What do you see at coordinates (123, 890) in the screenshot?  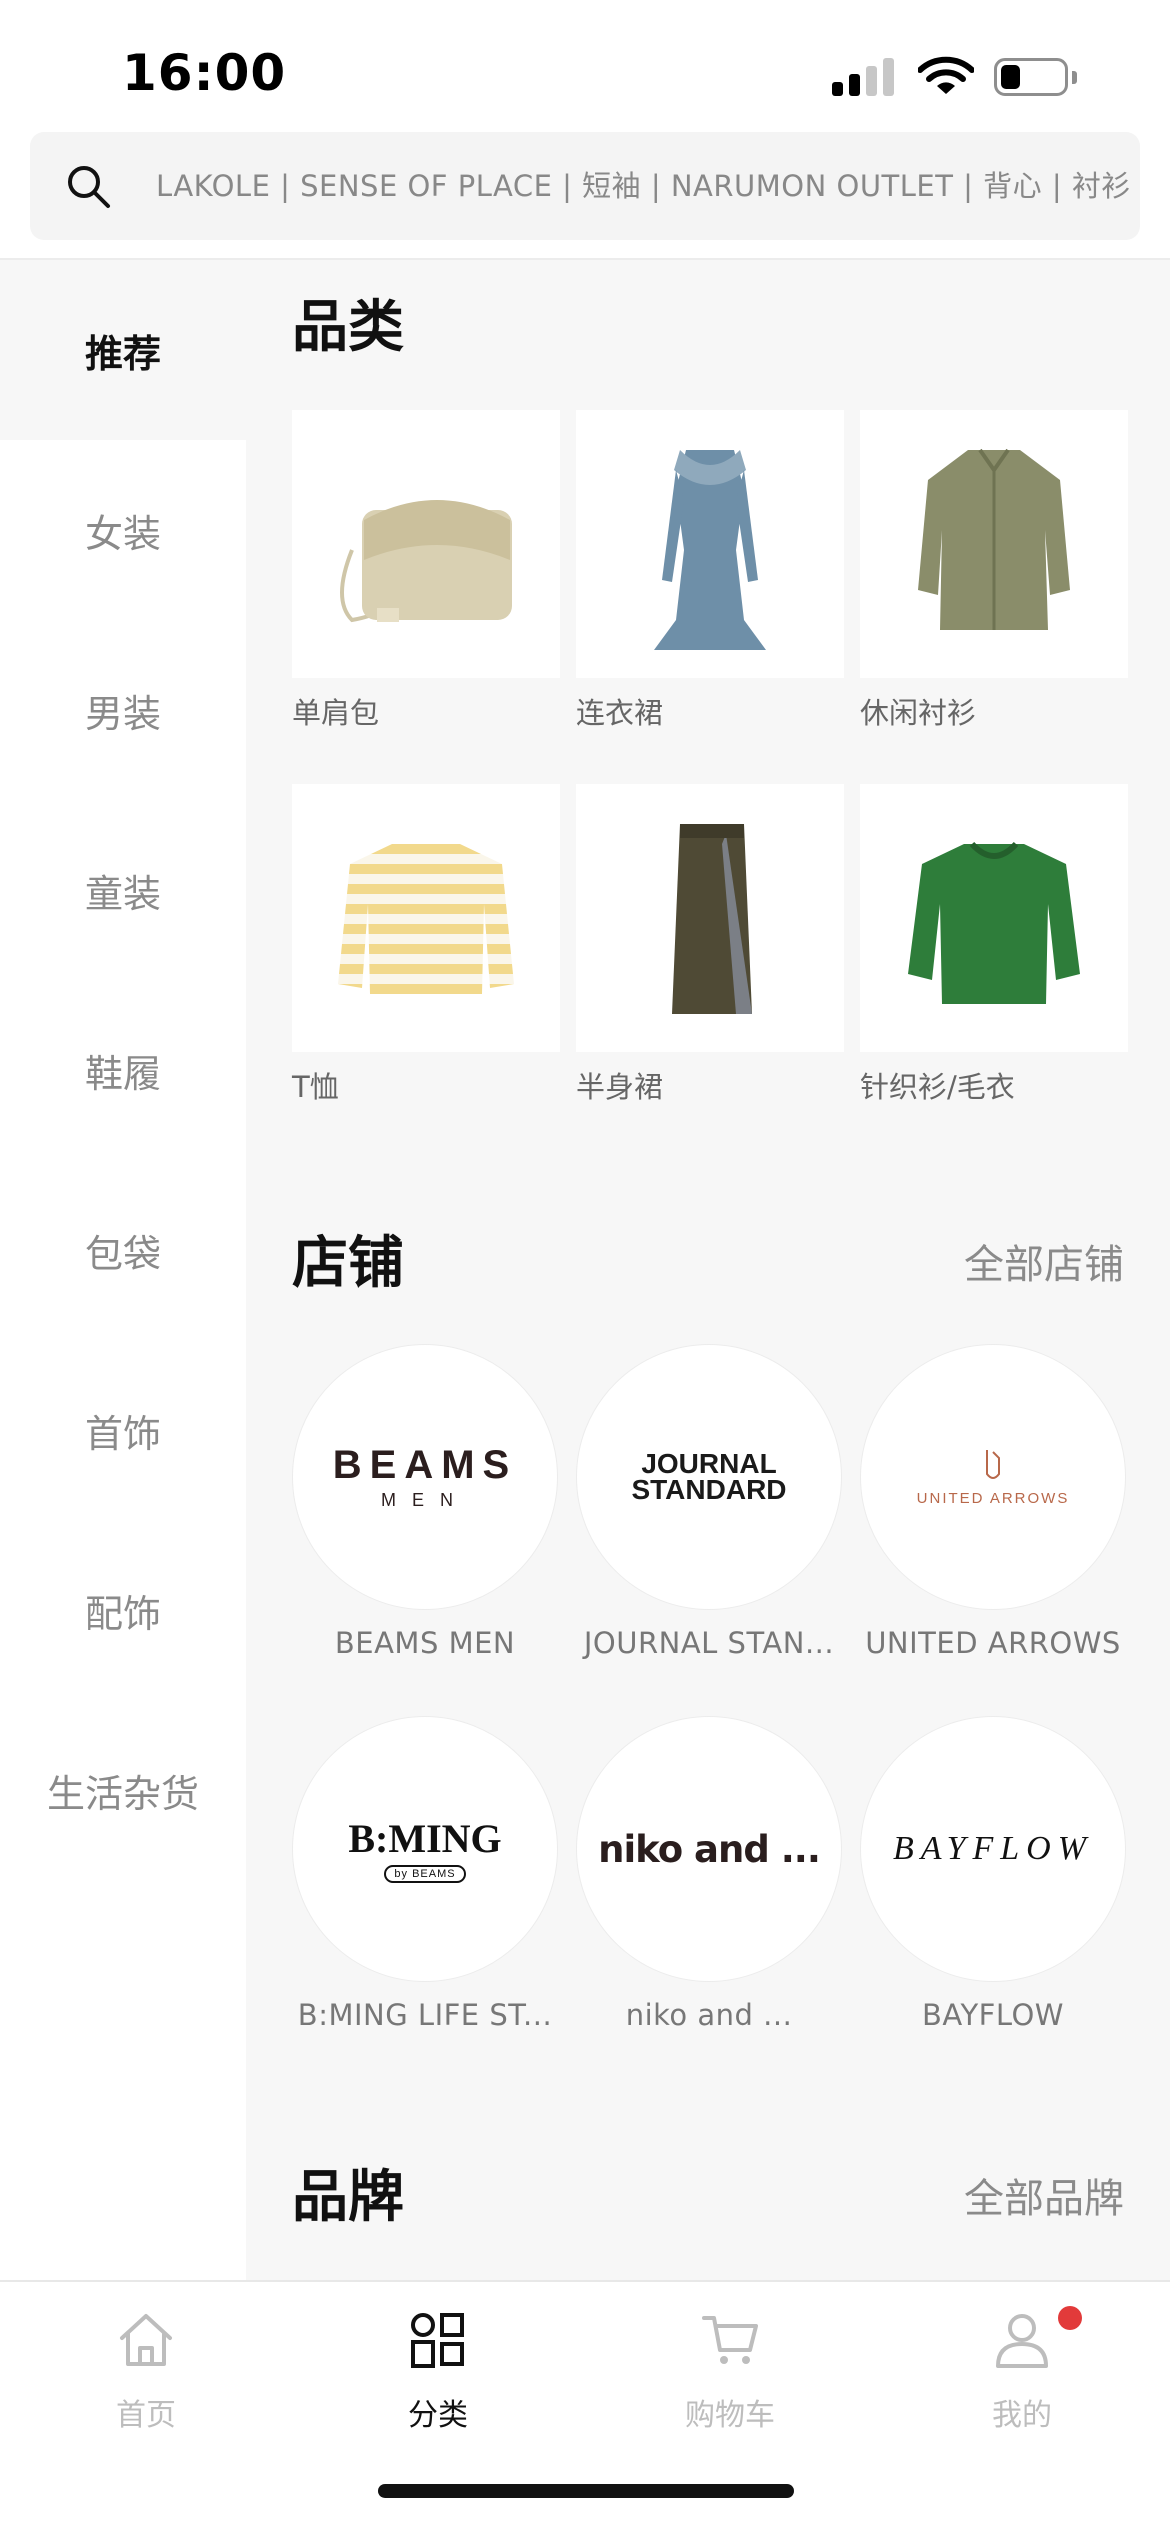 I see `sidebar-item-kids: 童装` at bounding box center [123, 890].